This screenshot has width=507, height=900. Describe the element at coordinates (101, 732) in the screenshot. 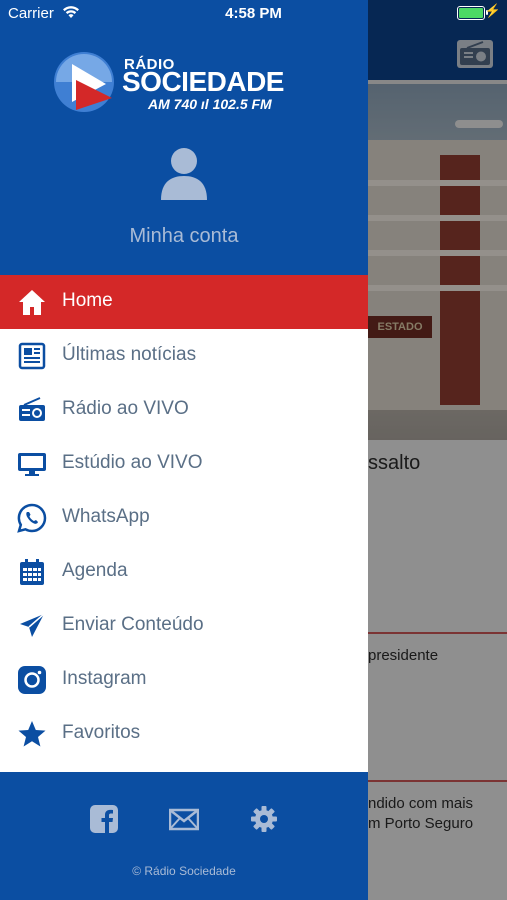

I see `menu-item-label: Favoritos` at that location.